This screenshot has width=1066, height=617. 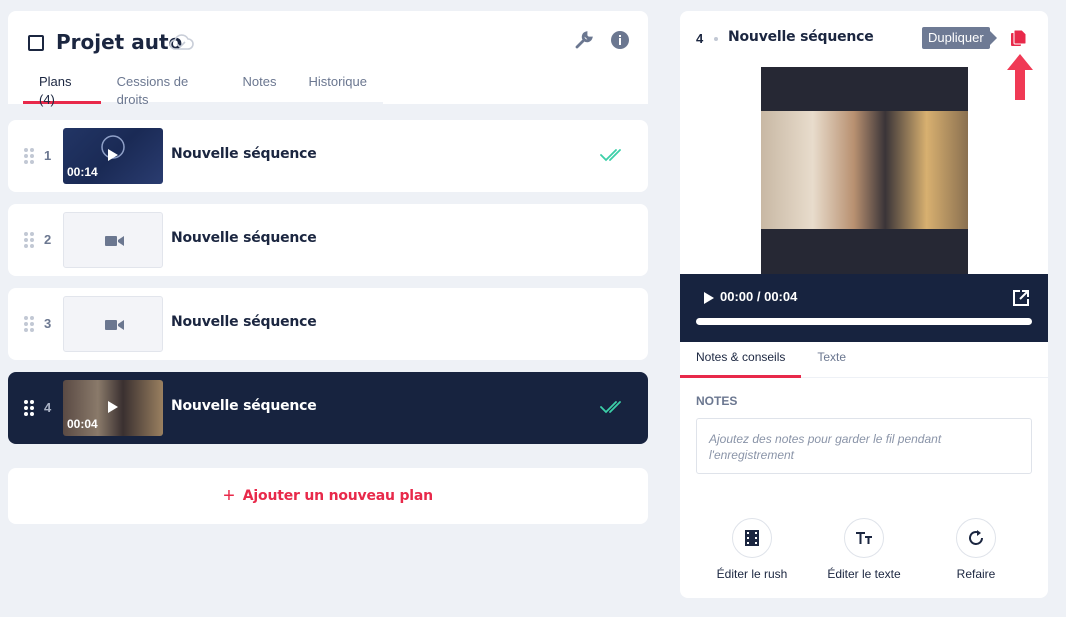 I want to click on open-external-icon, so click(x=1021, y=298).